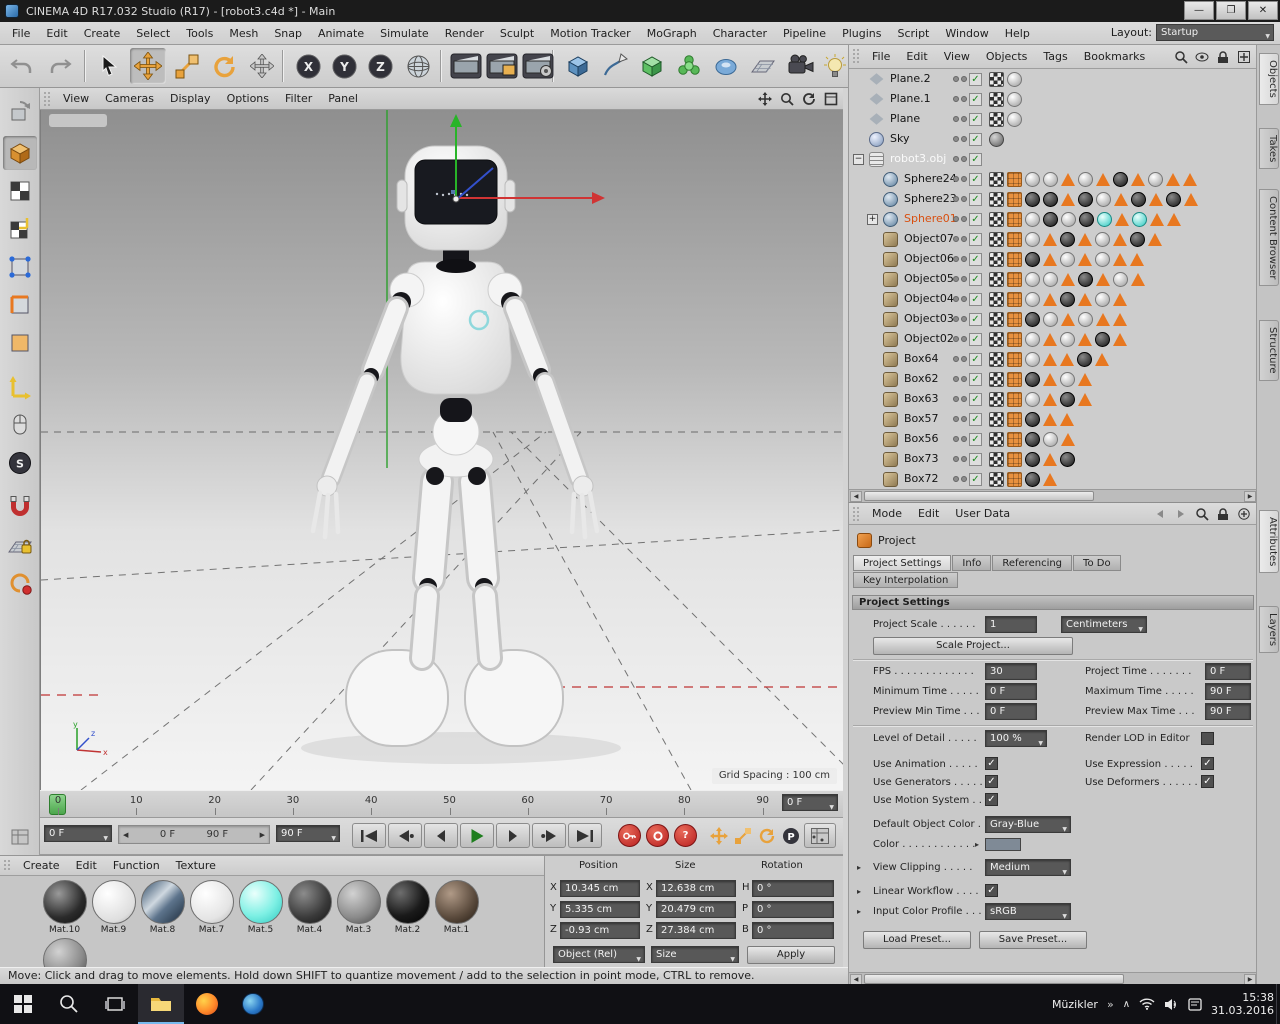 The height and width of the screenshot is (1024, 1280). What do you see at coordinates (872, 219) in the screenshot?
I see `expander-icon: +` at bounding box center [872, 219].